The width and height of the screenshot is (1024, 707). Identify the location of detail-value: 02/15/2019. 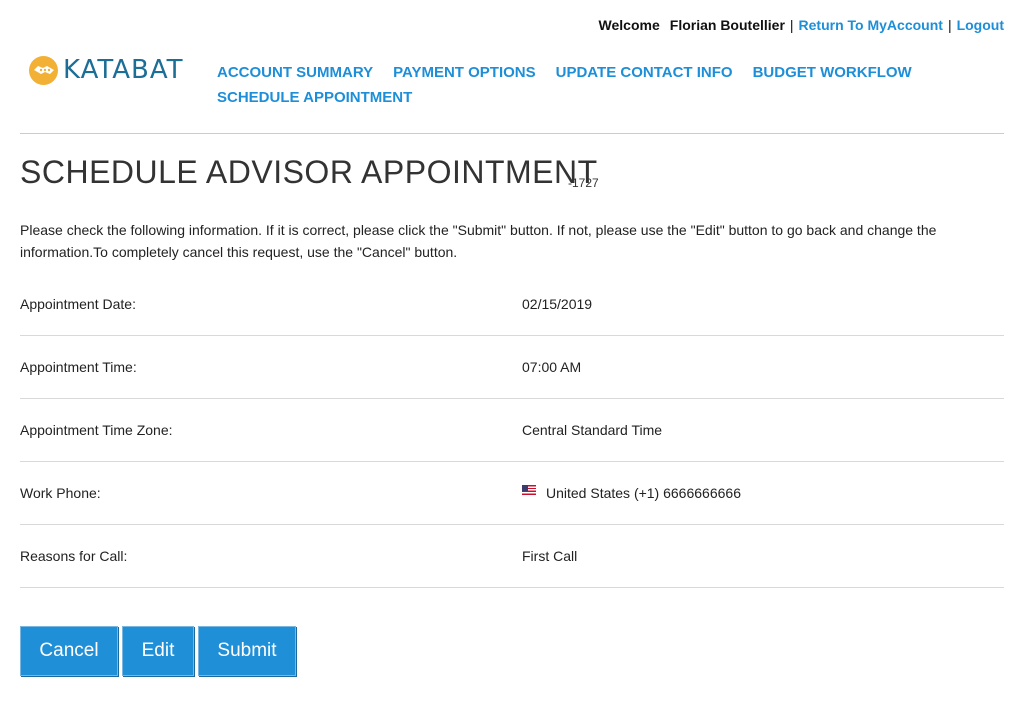
(557, 304).